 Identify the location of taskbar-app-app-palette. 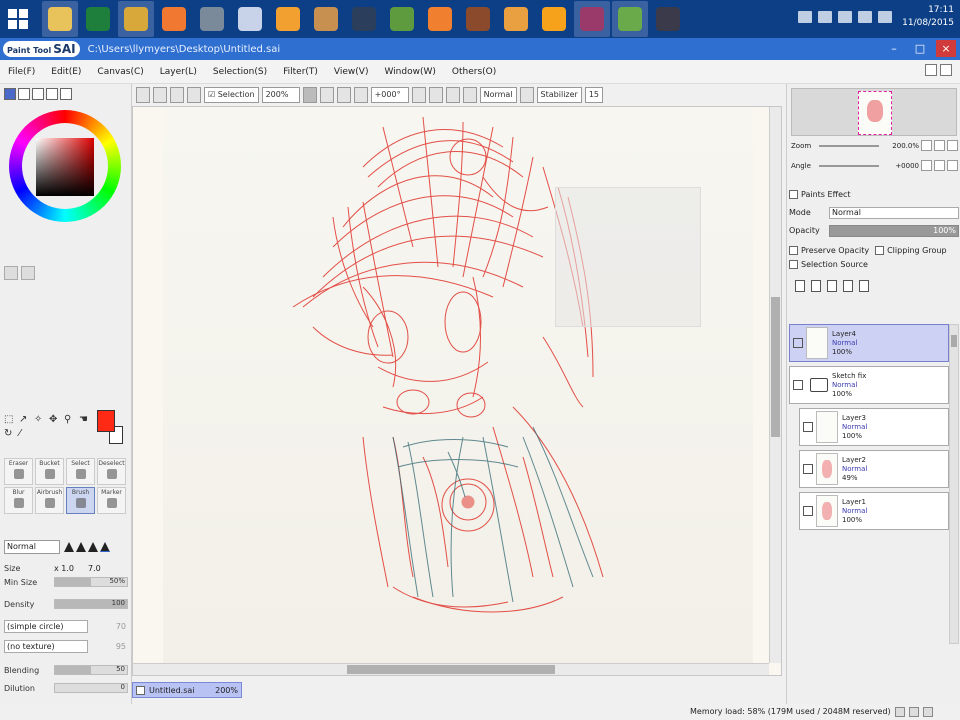
(250, 19).